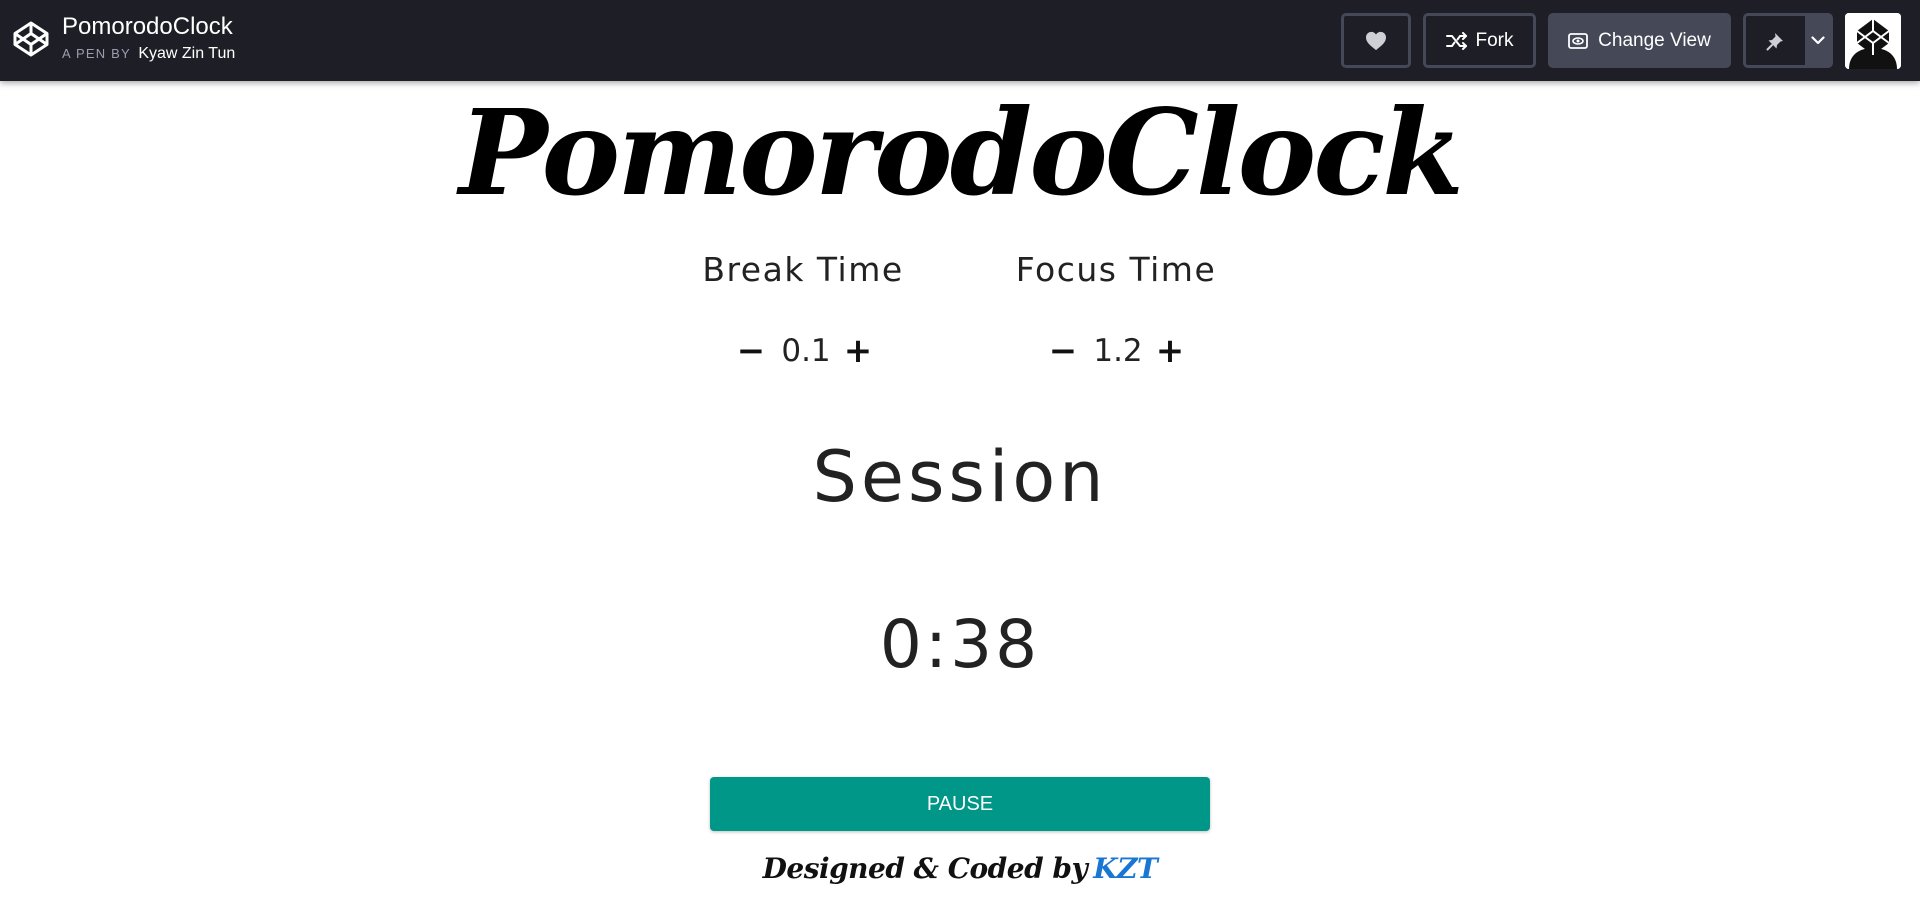 The image size is (1920, 907). I want to click on focus-increment-button: +, so click(1170, 351).